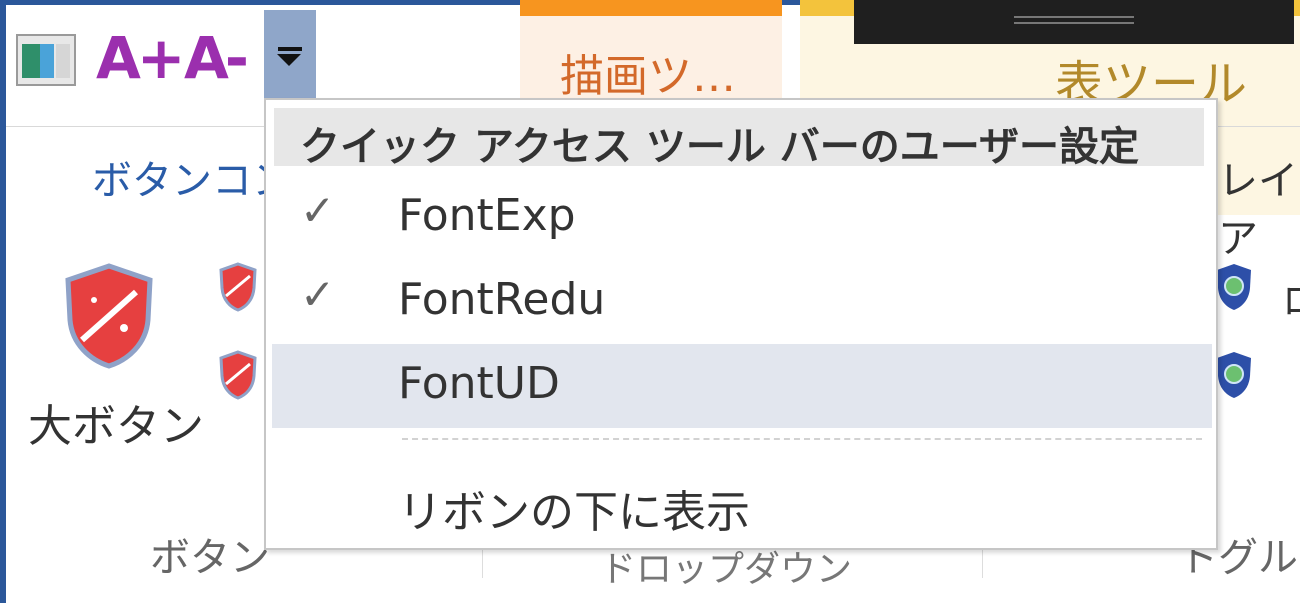 Image resolution: width=1300 pixels, height=603 pixels. What do you see at coordinates (289, 60) in the screenshot?
I see `chevron-down-icon` at bounding box center [289, 60].